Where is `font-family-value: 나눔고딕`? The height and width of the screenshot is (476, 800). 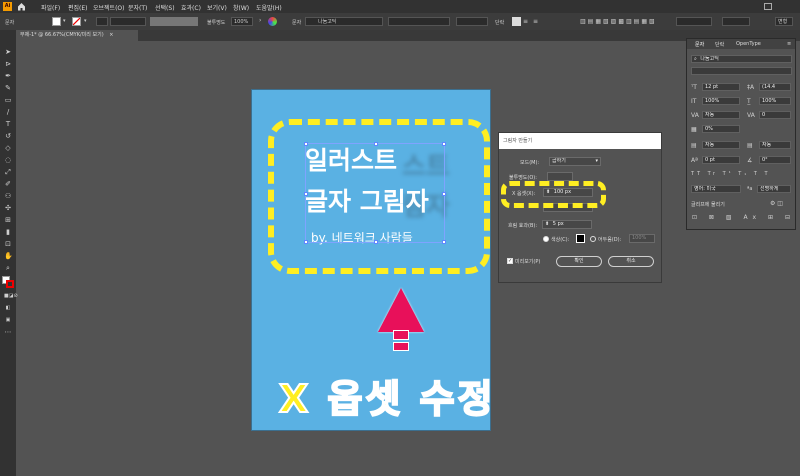
font-family-value: 나눔고딕 is located at coordinates (709, 59).